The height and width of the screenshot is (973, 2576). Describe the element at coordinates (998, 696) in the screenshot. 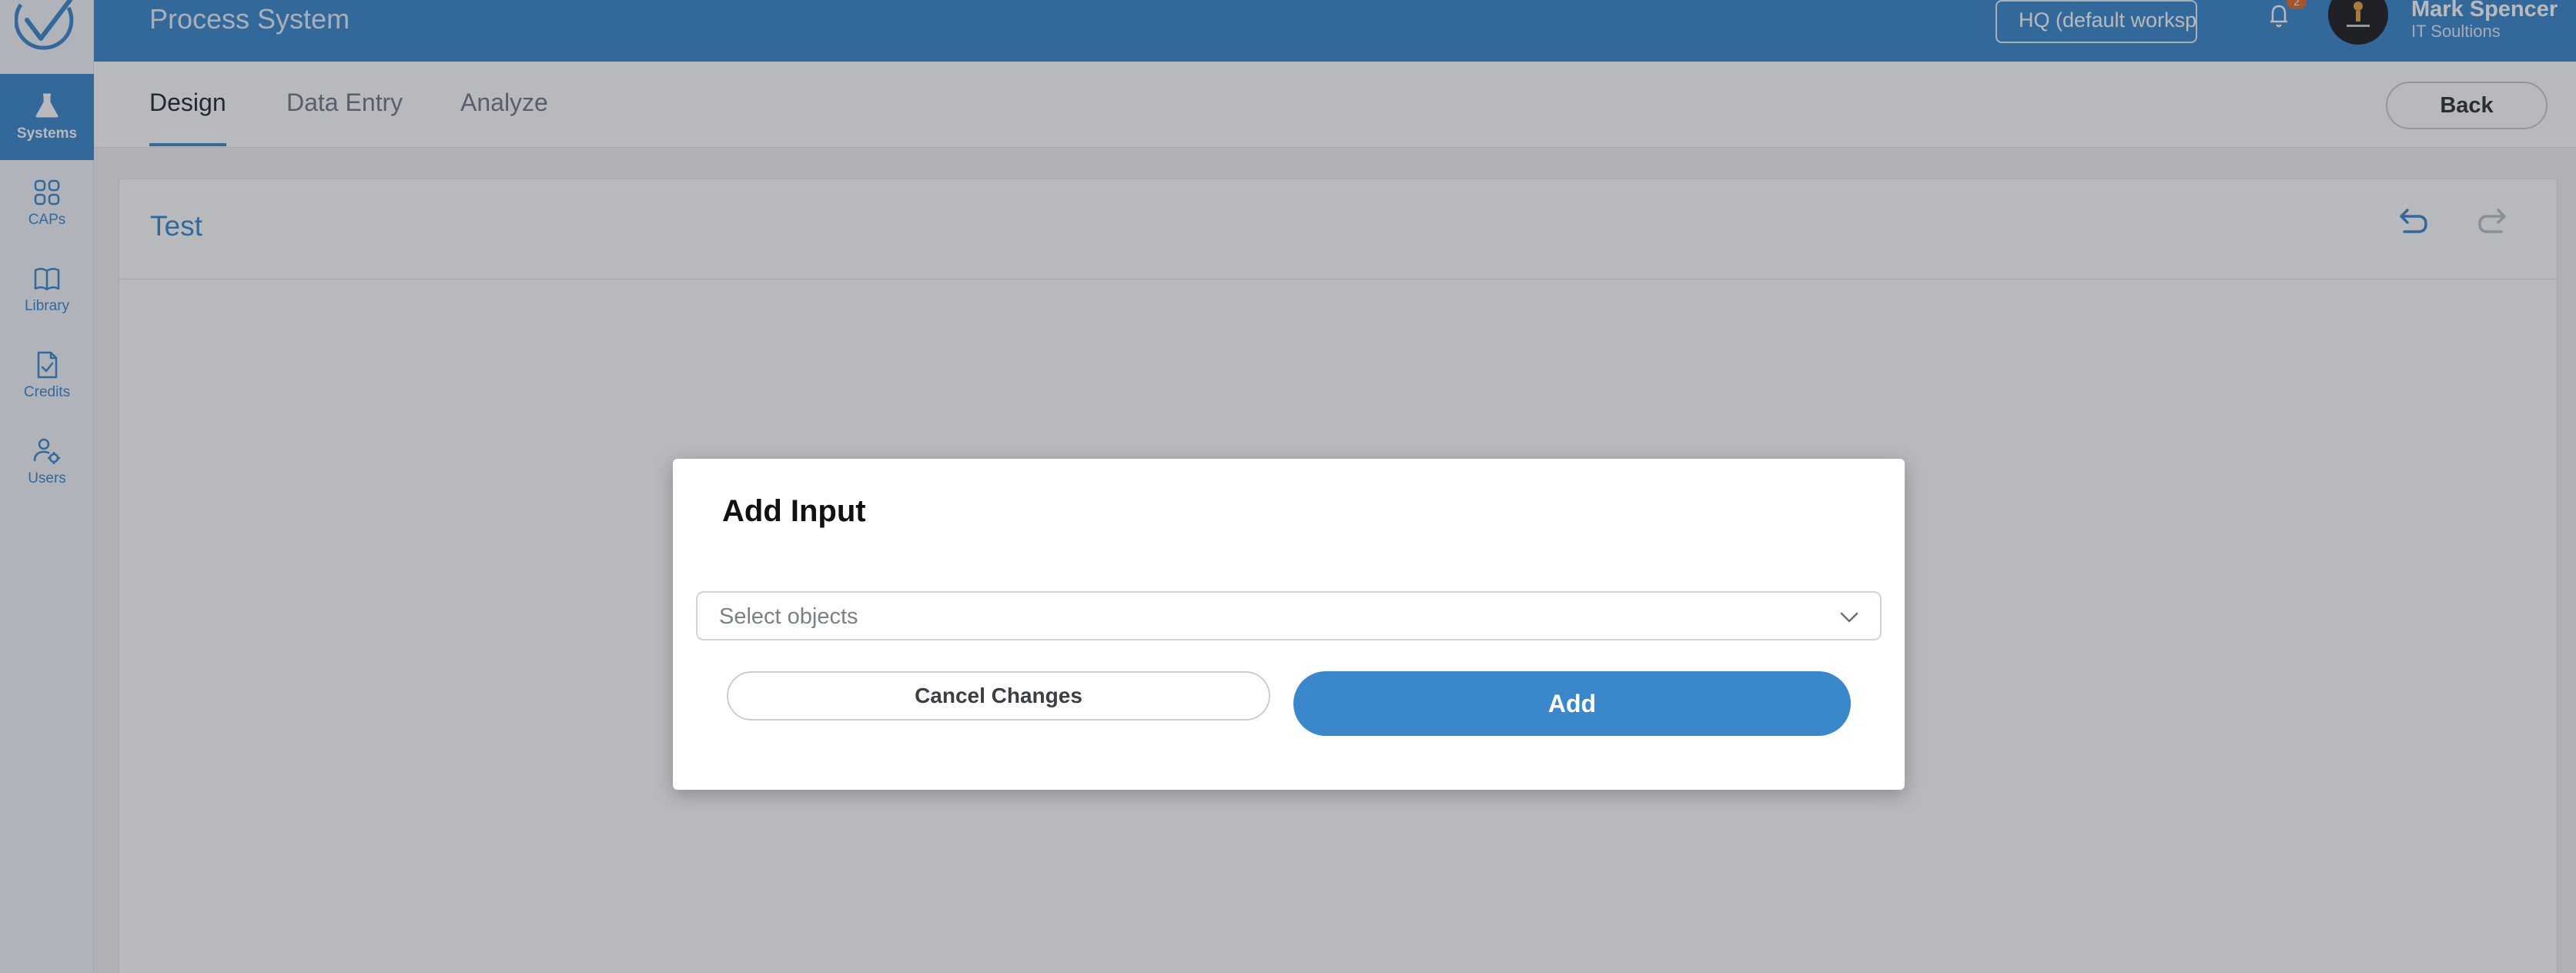

I see `cancel-changes-button: Cancel Changes` at that location.